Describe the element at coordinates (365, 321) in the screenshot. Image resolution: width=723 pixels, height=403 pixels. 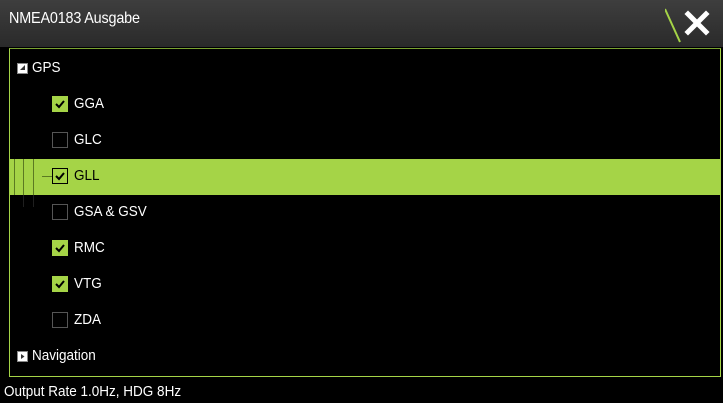
I see `tree-item-zda: ZDA` at that location.